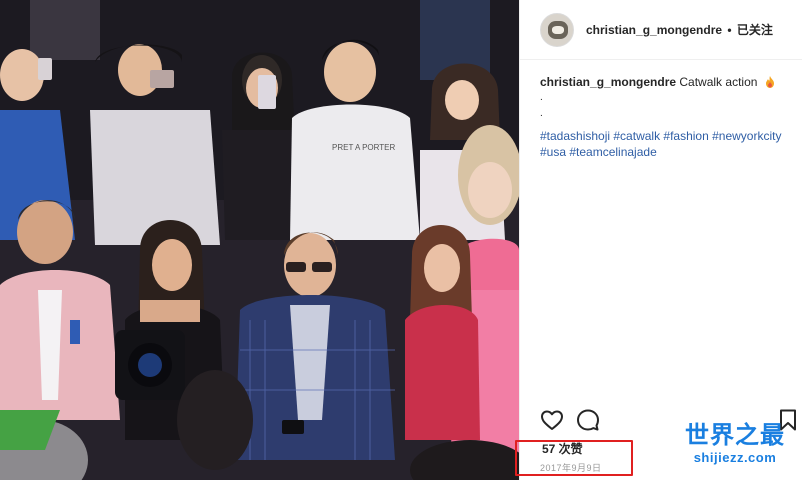 This screenshot has height=480, width=802. What do you see at coordinates (735, 457) in the screenshot?
I see `watermark-url: shijiezz.com` at bounding box center [735, 457].